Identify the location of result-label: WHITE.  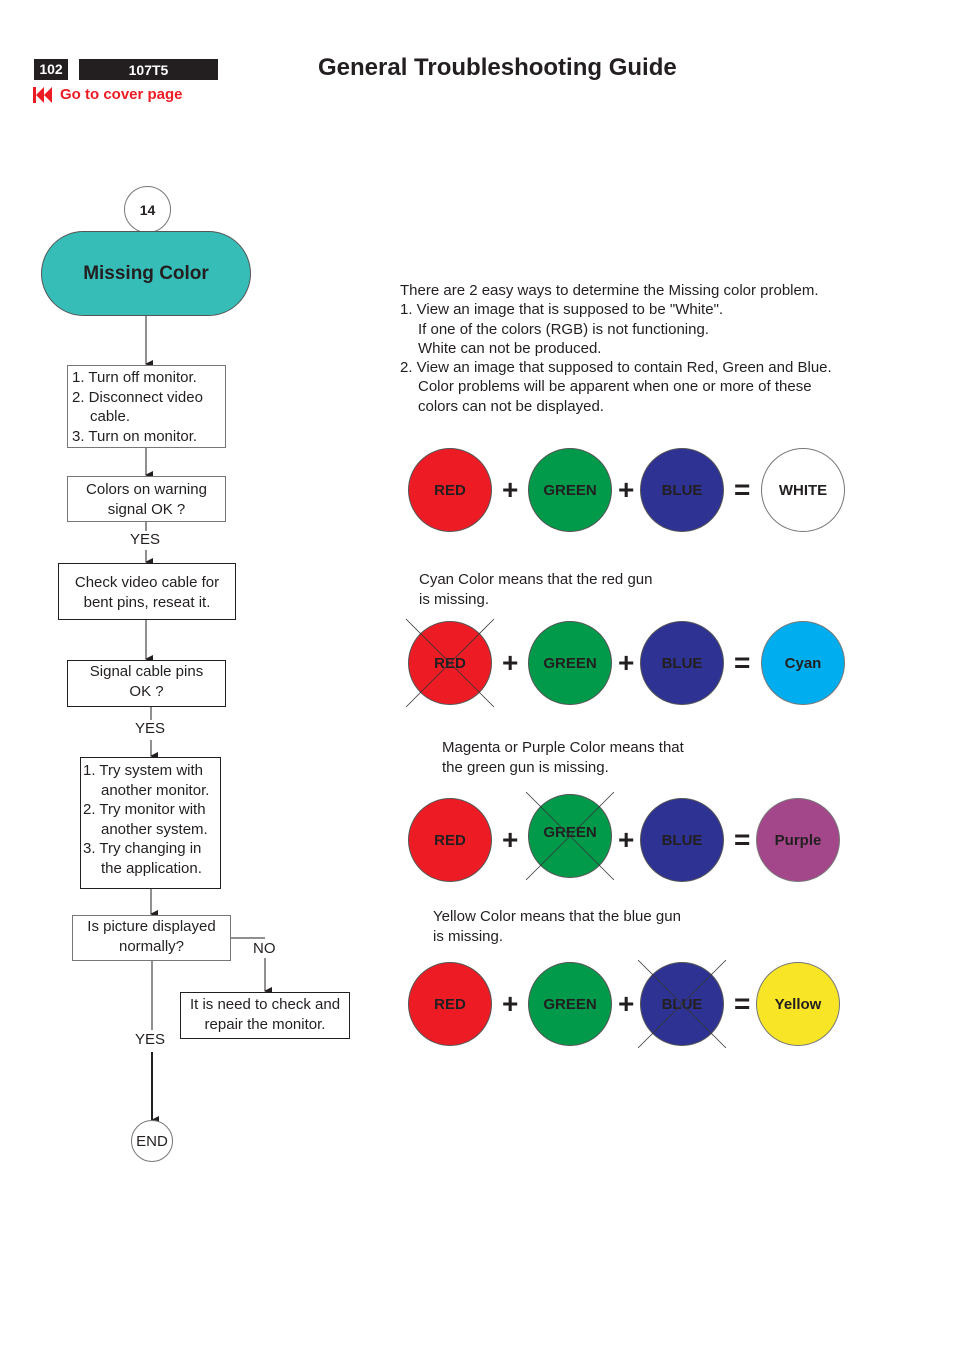
(803, 490).